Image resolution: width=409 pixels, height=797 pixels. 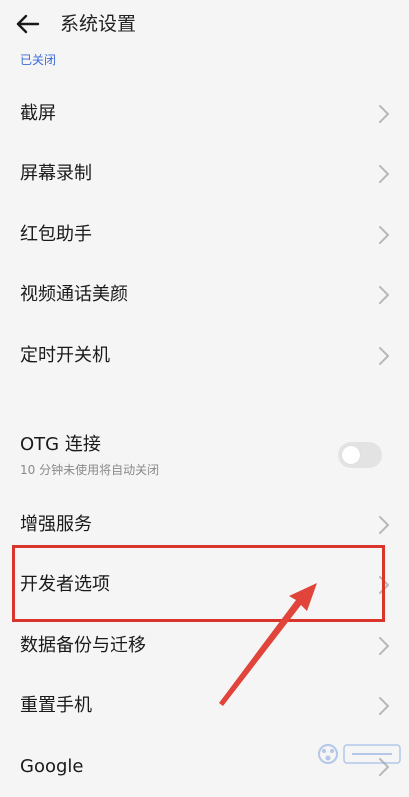 I want to click on settings-item-label: Google, so click(x=52, y=766).